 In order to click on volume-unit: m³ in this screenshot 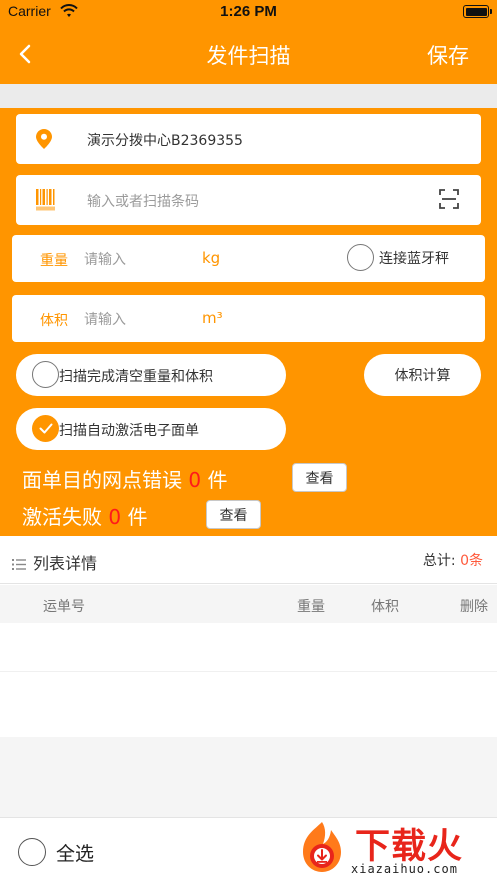, I will do `click(212, 318)`.